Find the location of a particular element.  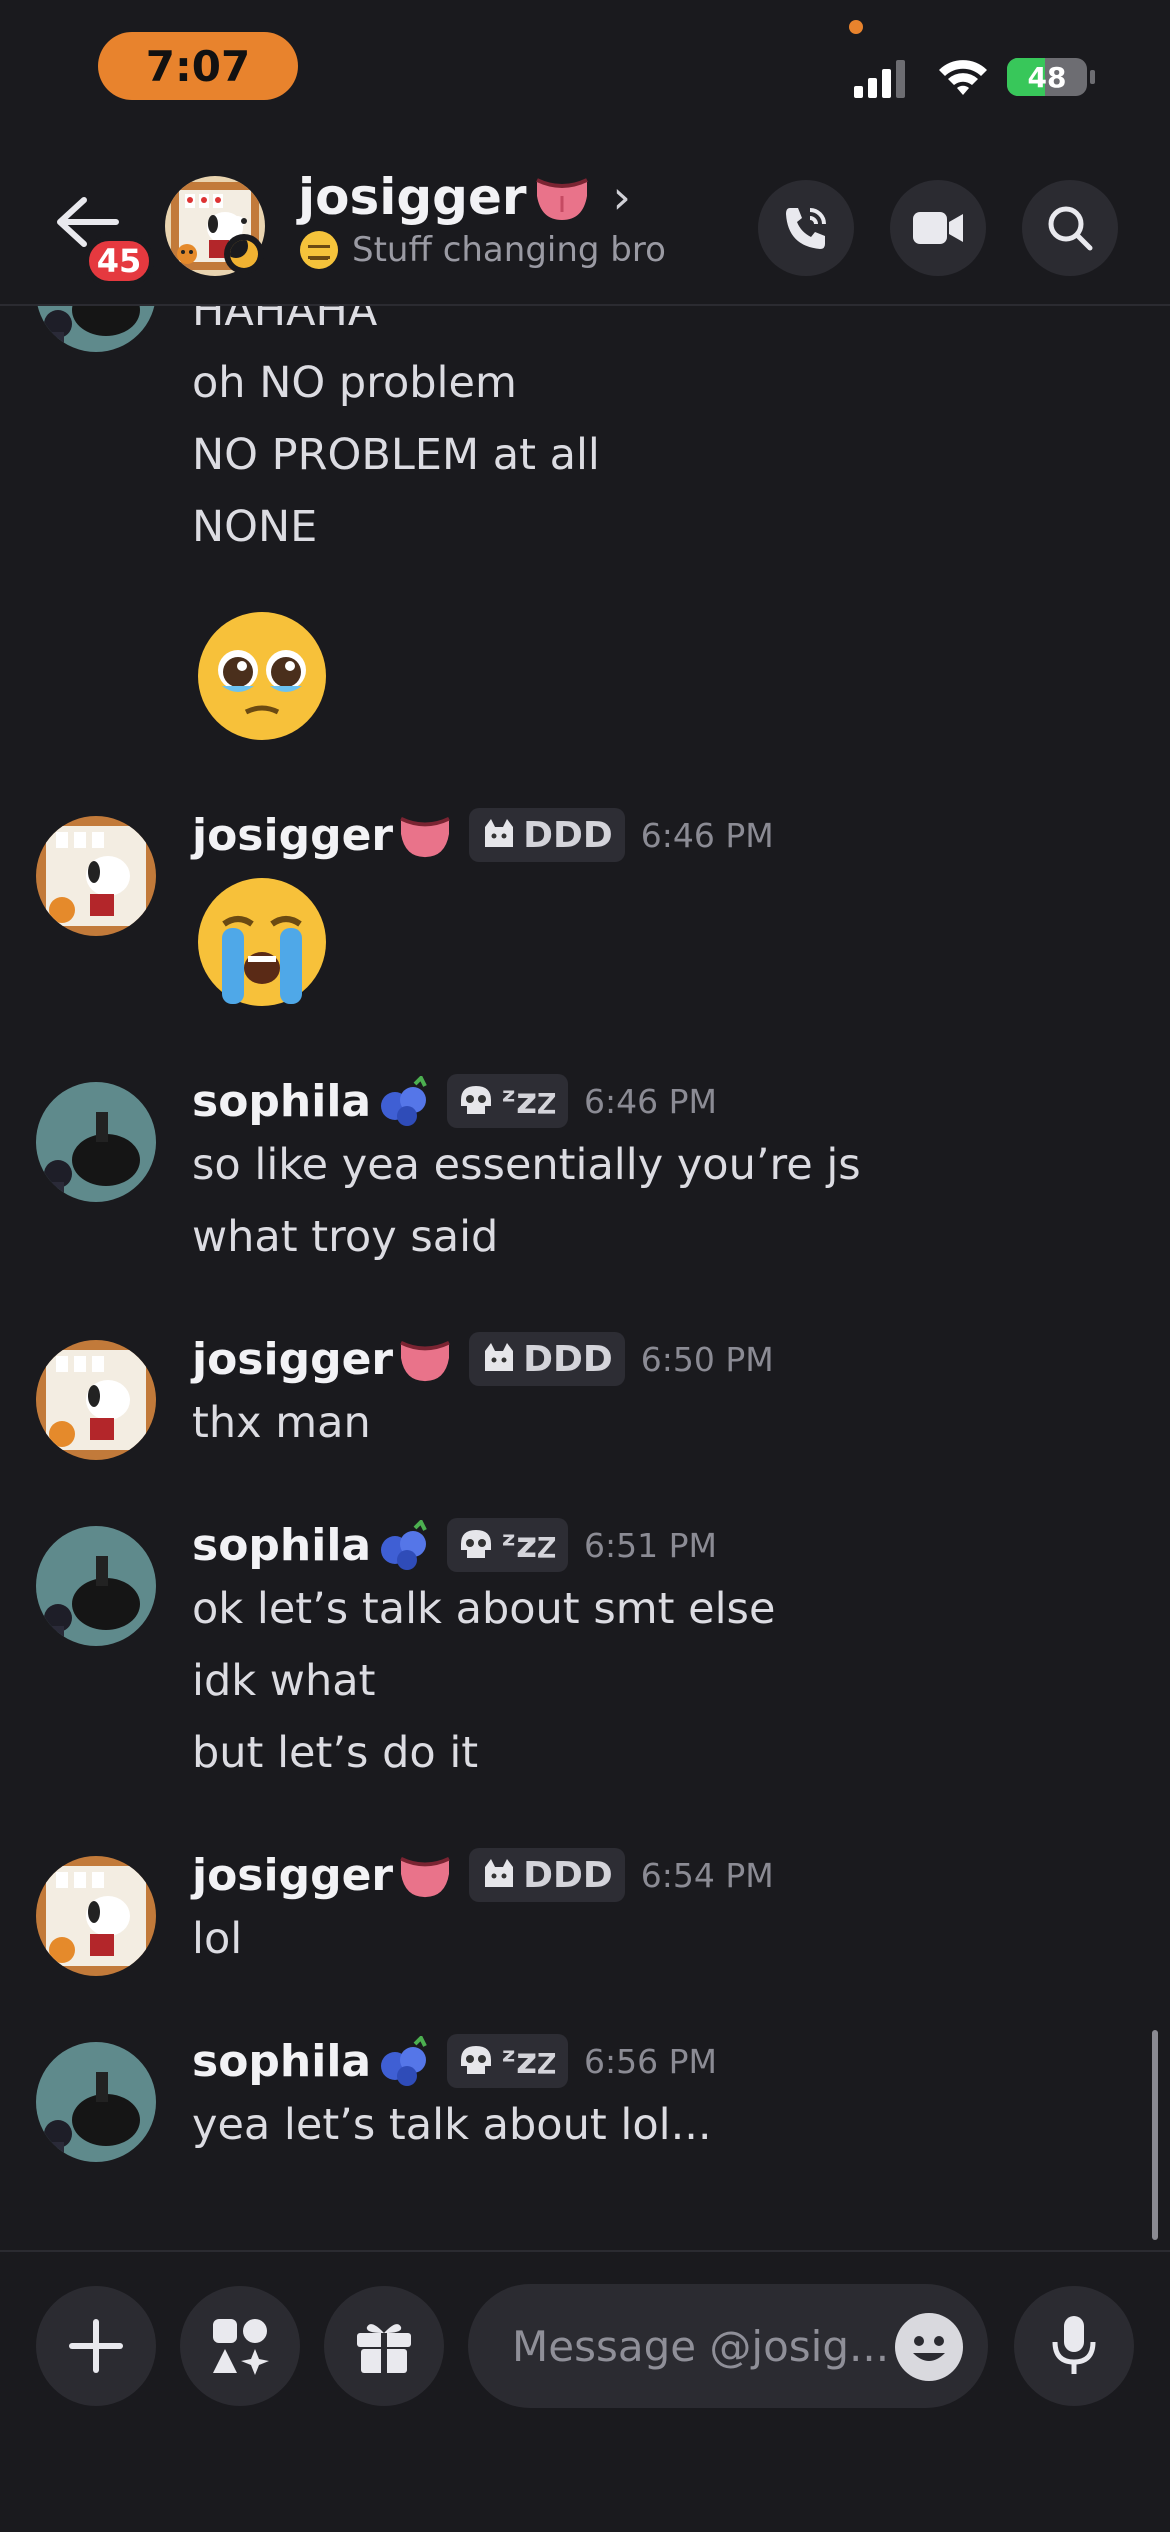

message-header: sophila ᶻz𝗓 6:56 PM is located at coordinates (454, 2061).